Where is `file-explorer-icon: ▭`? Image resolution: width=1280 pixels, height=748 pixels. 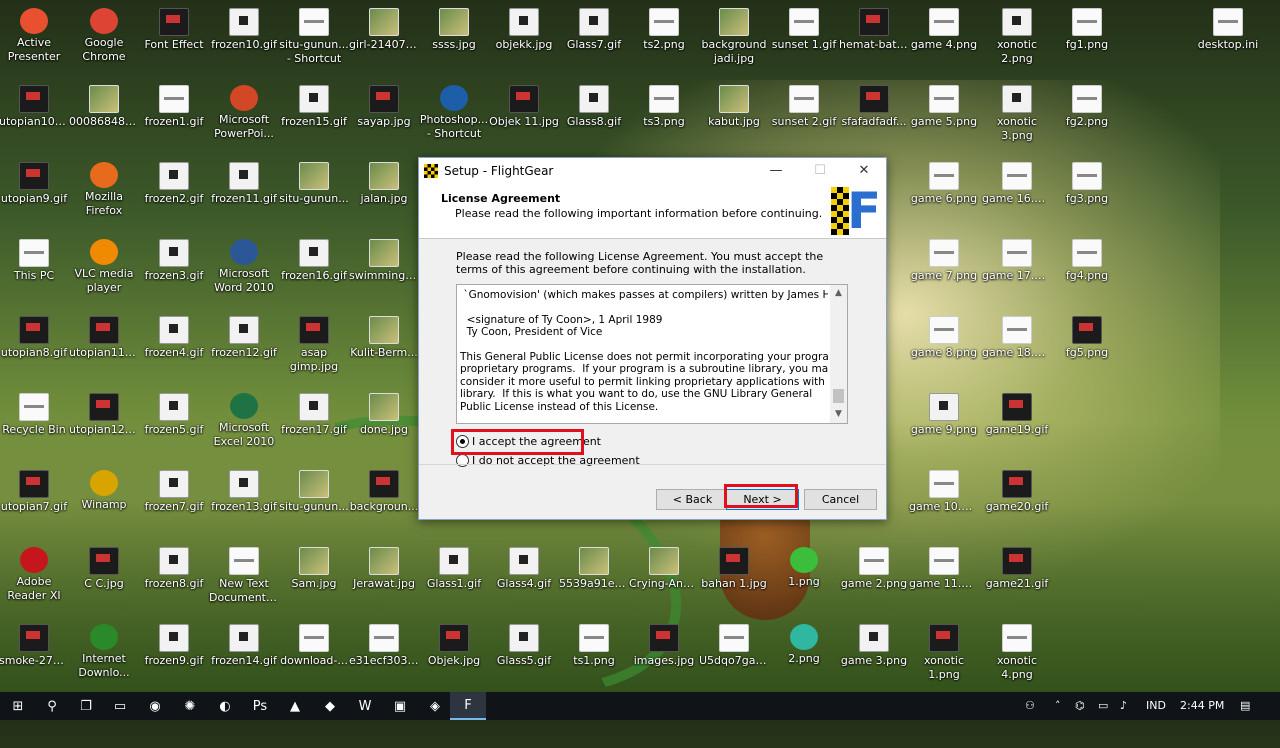
file-explorer-icon: ▭ is located at coordinates (120, 706).